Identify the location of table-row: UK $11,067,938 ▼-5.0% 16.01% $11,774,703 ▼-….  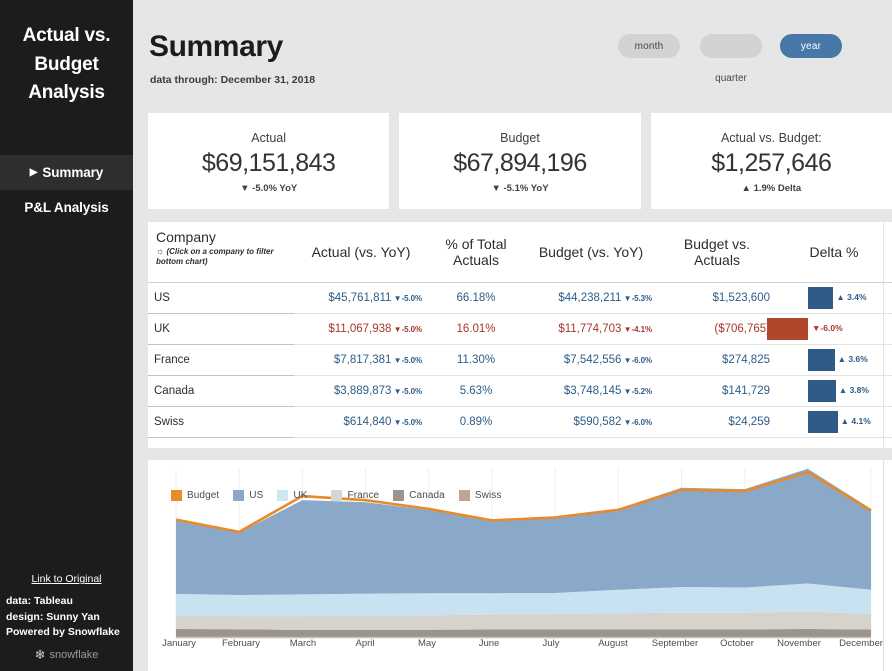
(520, 329).